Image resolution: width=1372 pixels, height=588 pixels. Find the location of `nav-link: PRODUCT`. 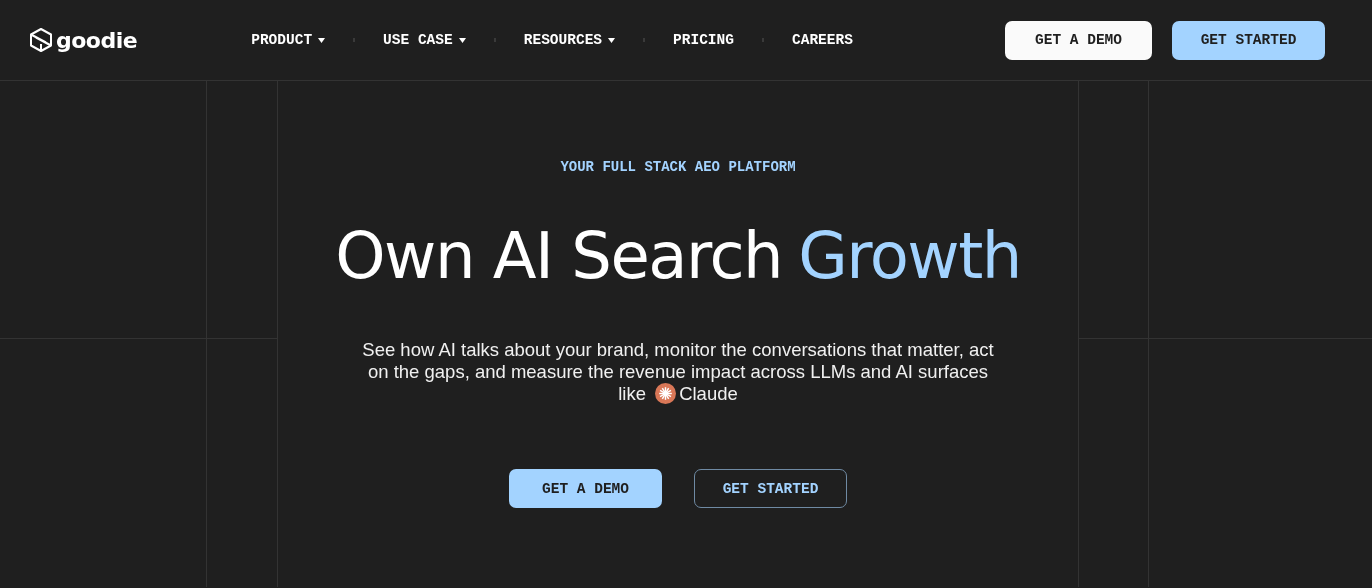

nav-link: PRODUCT is located at coordinates (288, 40).